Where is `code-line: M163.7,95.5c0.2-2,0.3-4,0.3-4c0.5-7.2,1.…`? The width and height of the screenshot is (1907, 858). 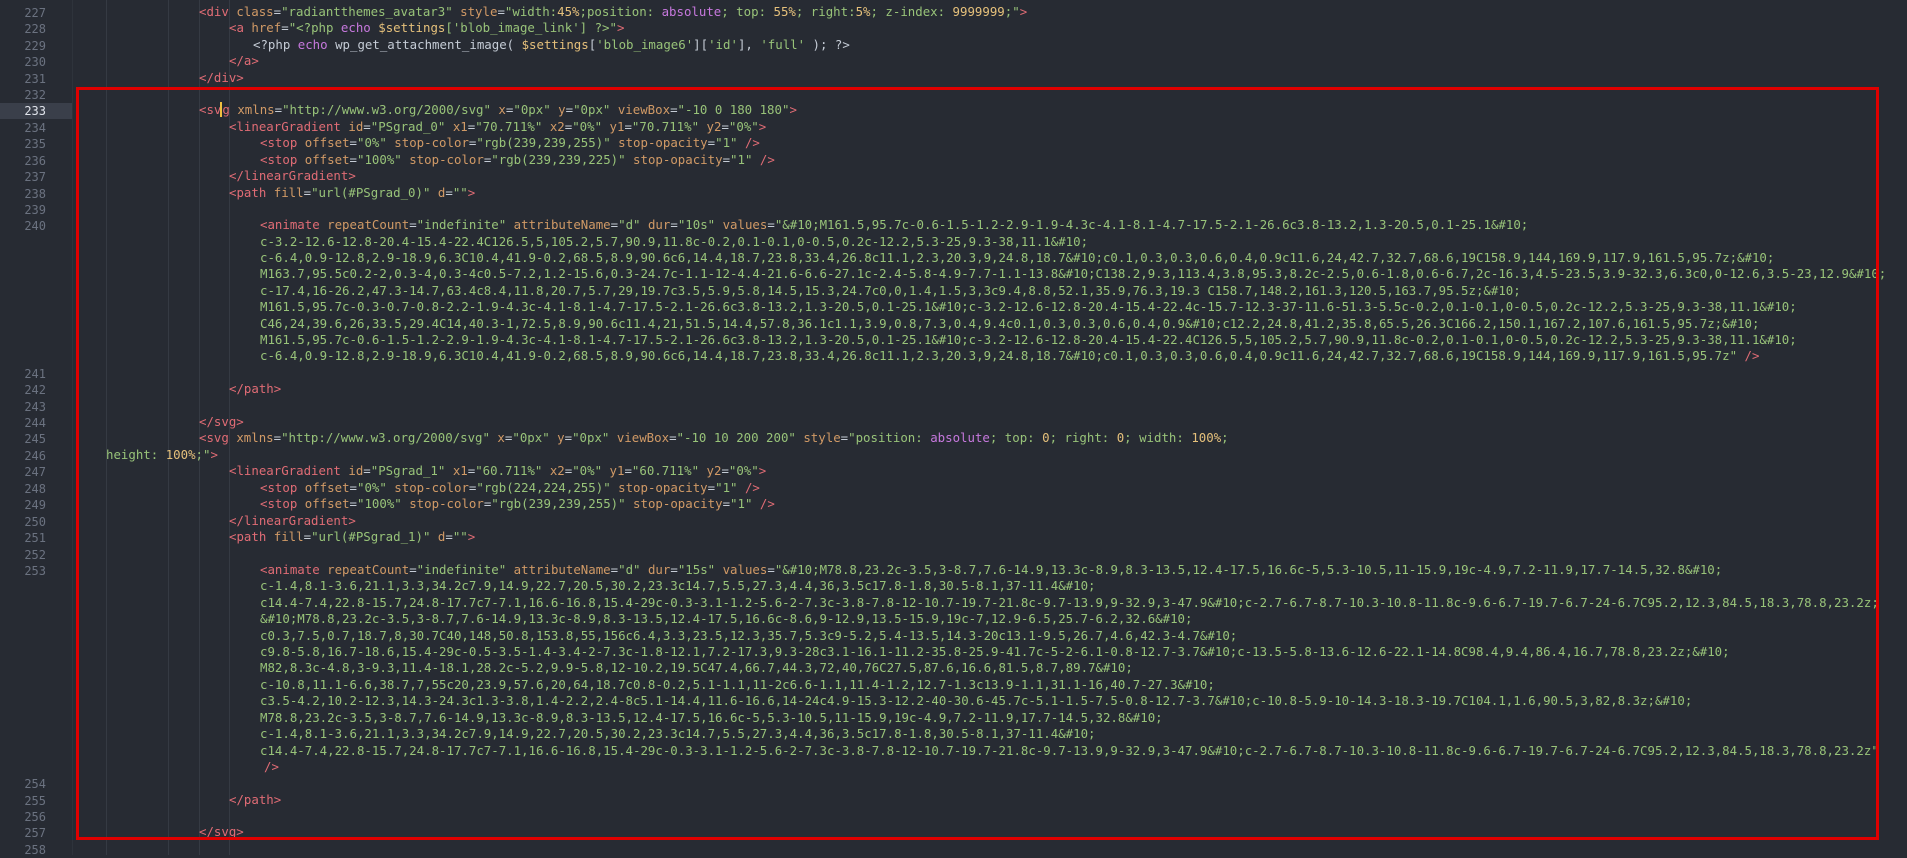
code-line: M163.7,95.5c0.2-2,0.3-4,0.3-4c0.5-7.2,1.… is located at coordinates (1073, 274).